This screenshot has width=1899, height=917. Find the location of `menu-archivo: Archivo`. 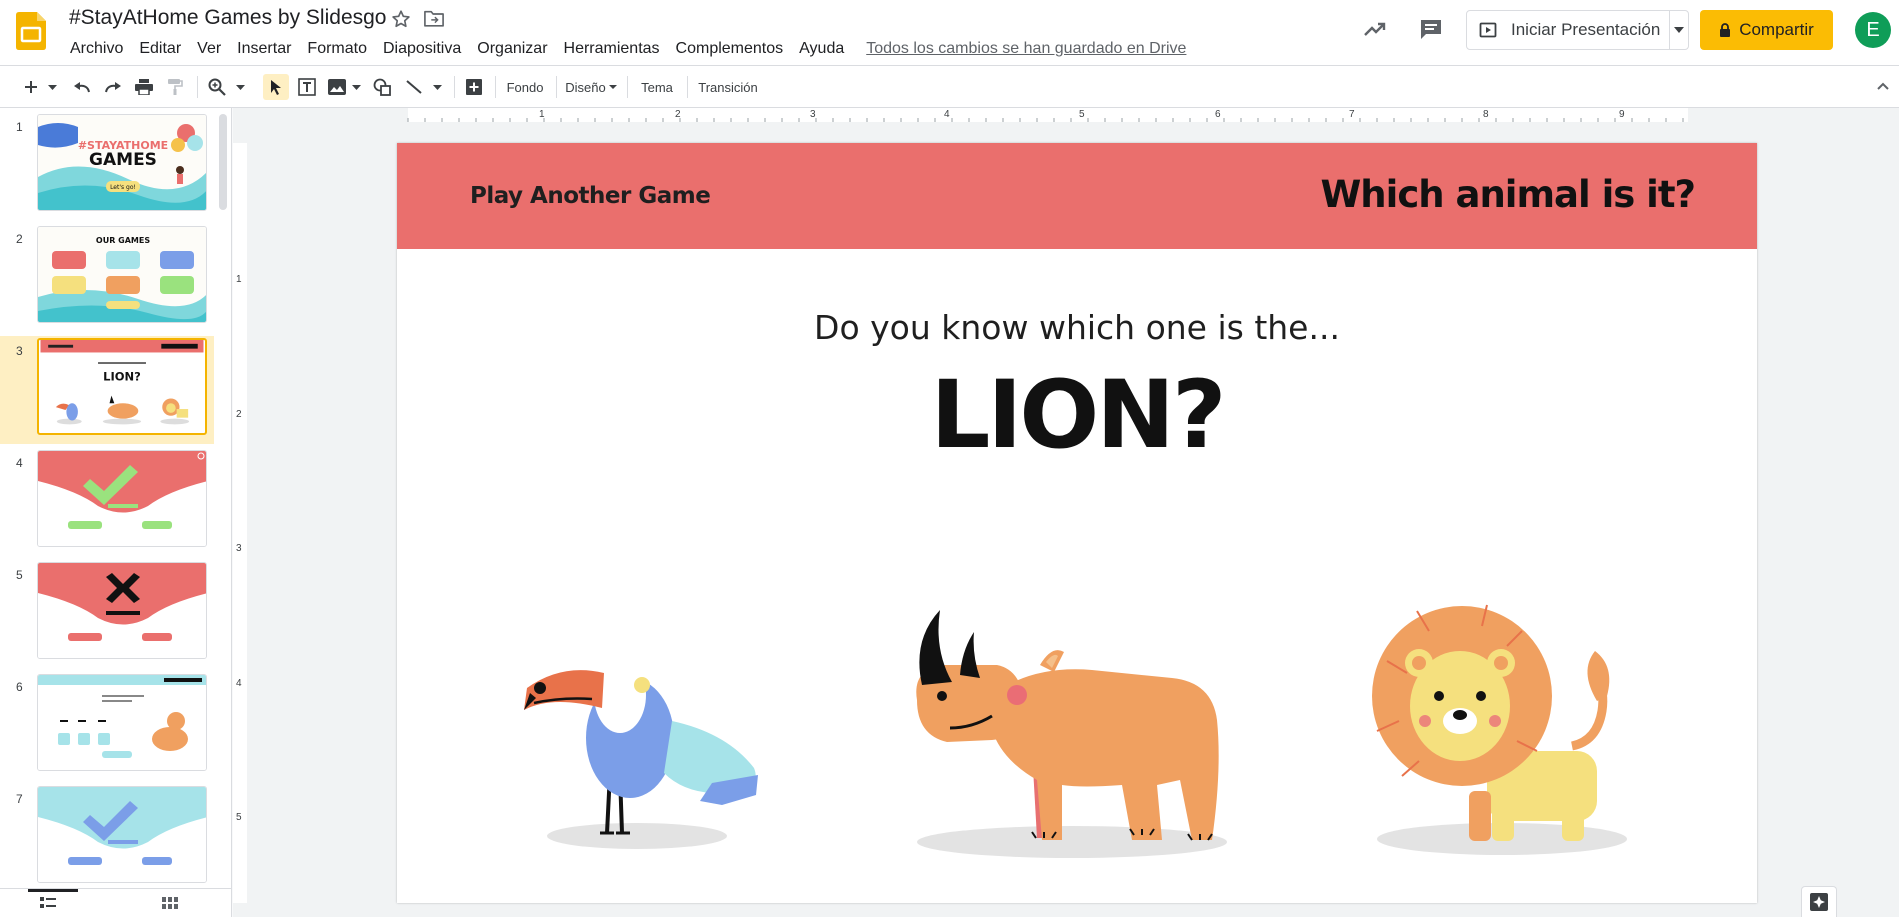

menu-archivo: Archivo is located at coordinates (96, 49).